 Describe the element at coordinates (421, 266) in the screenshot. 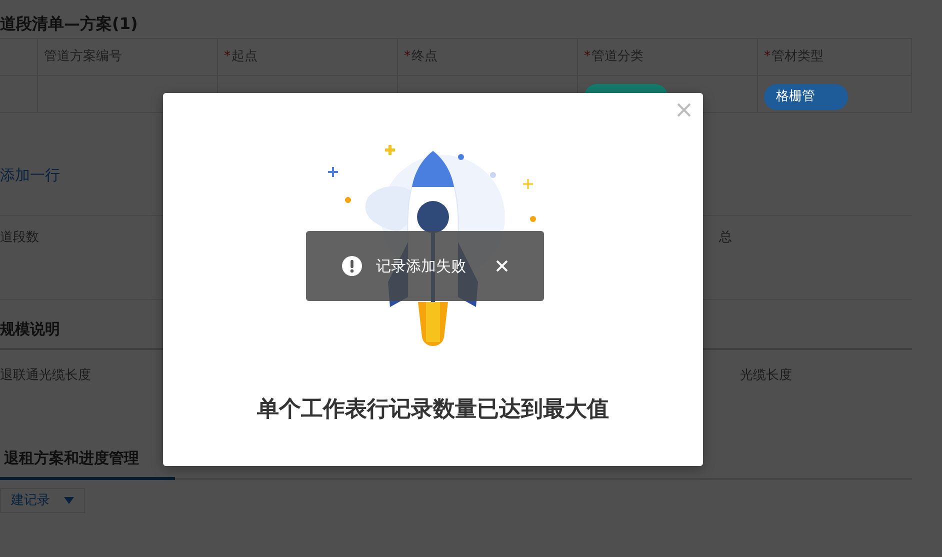

I see `toast-message: 记录添加失败` at that location.